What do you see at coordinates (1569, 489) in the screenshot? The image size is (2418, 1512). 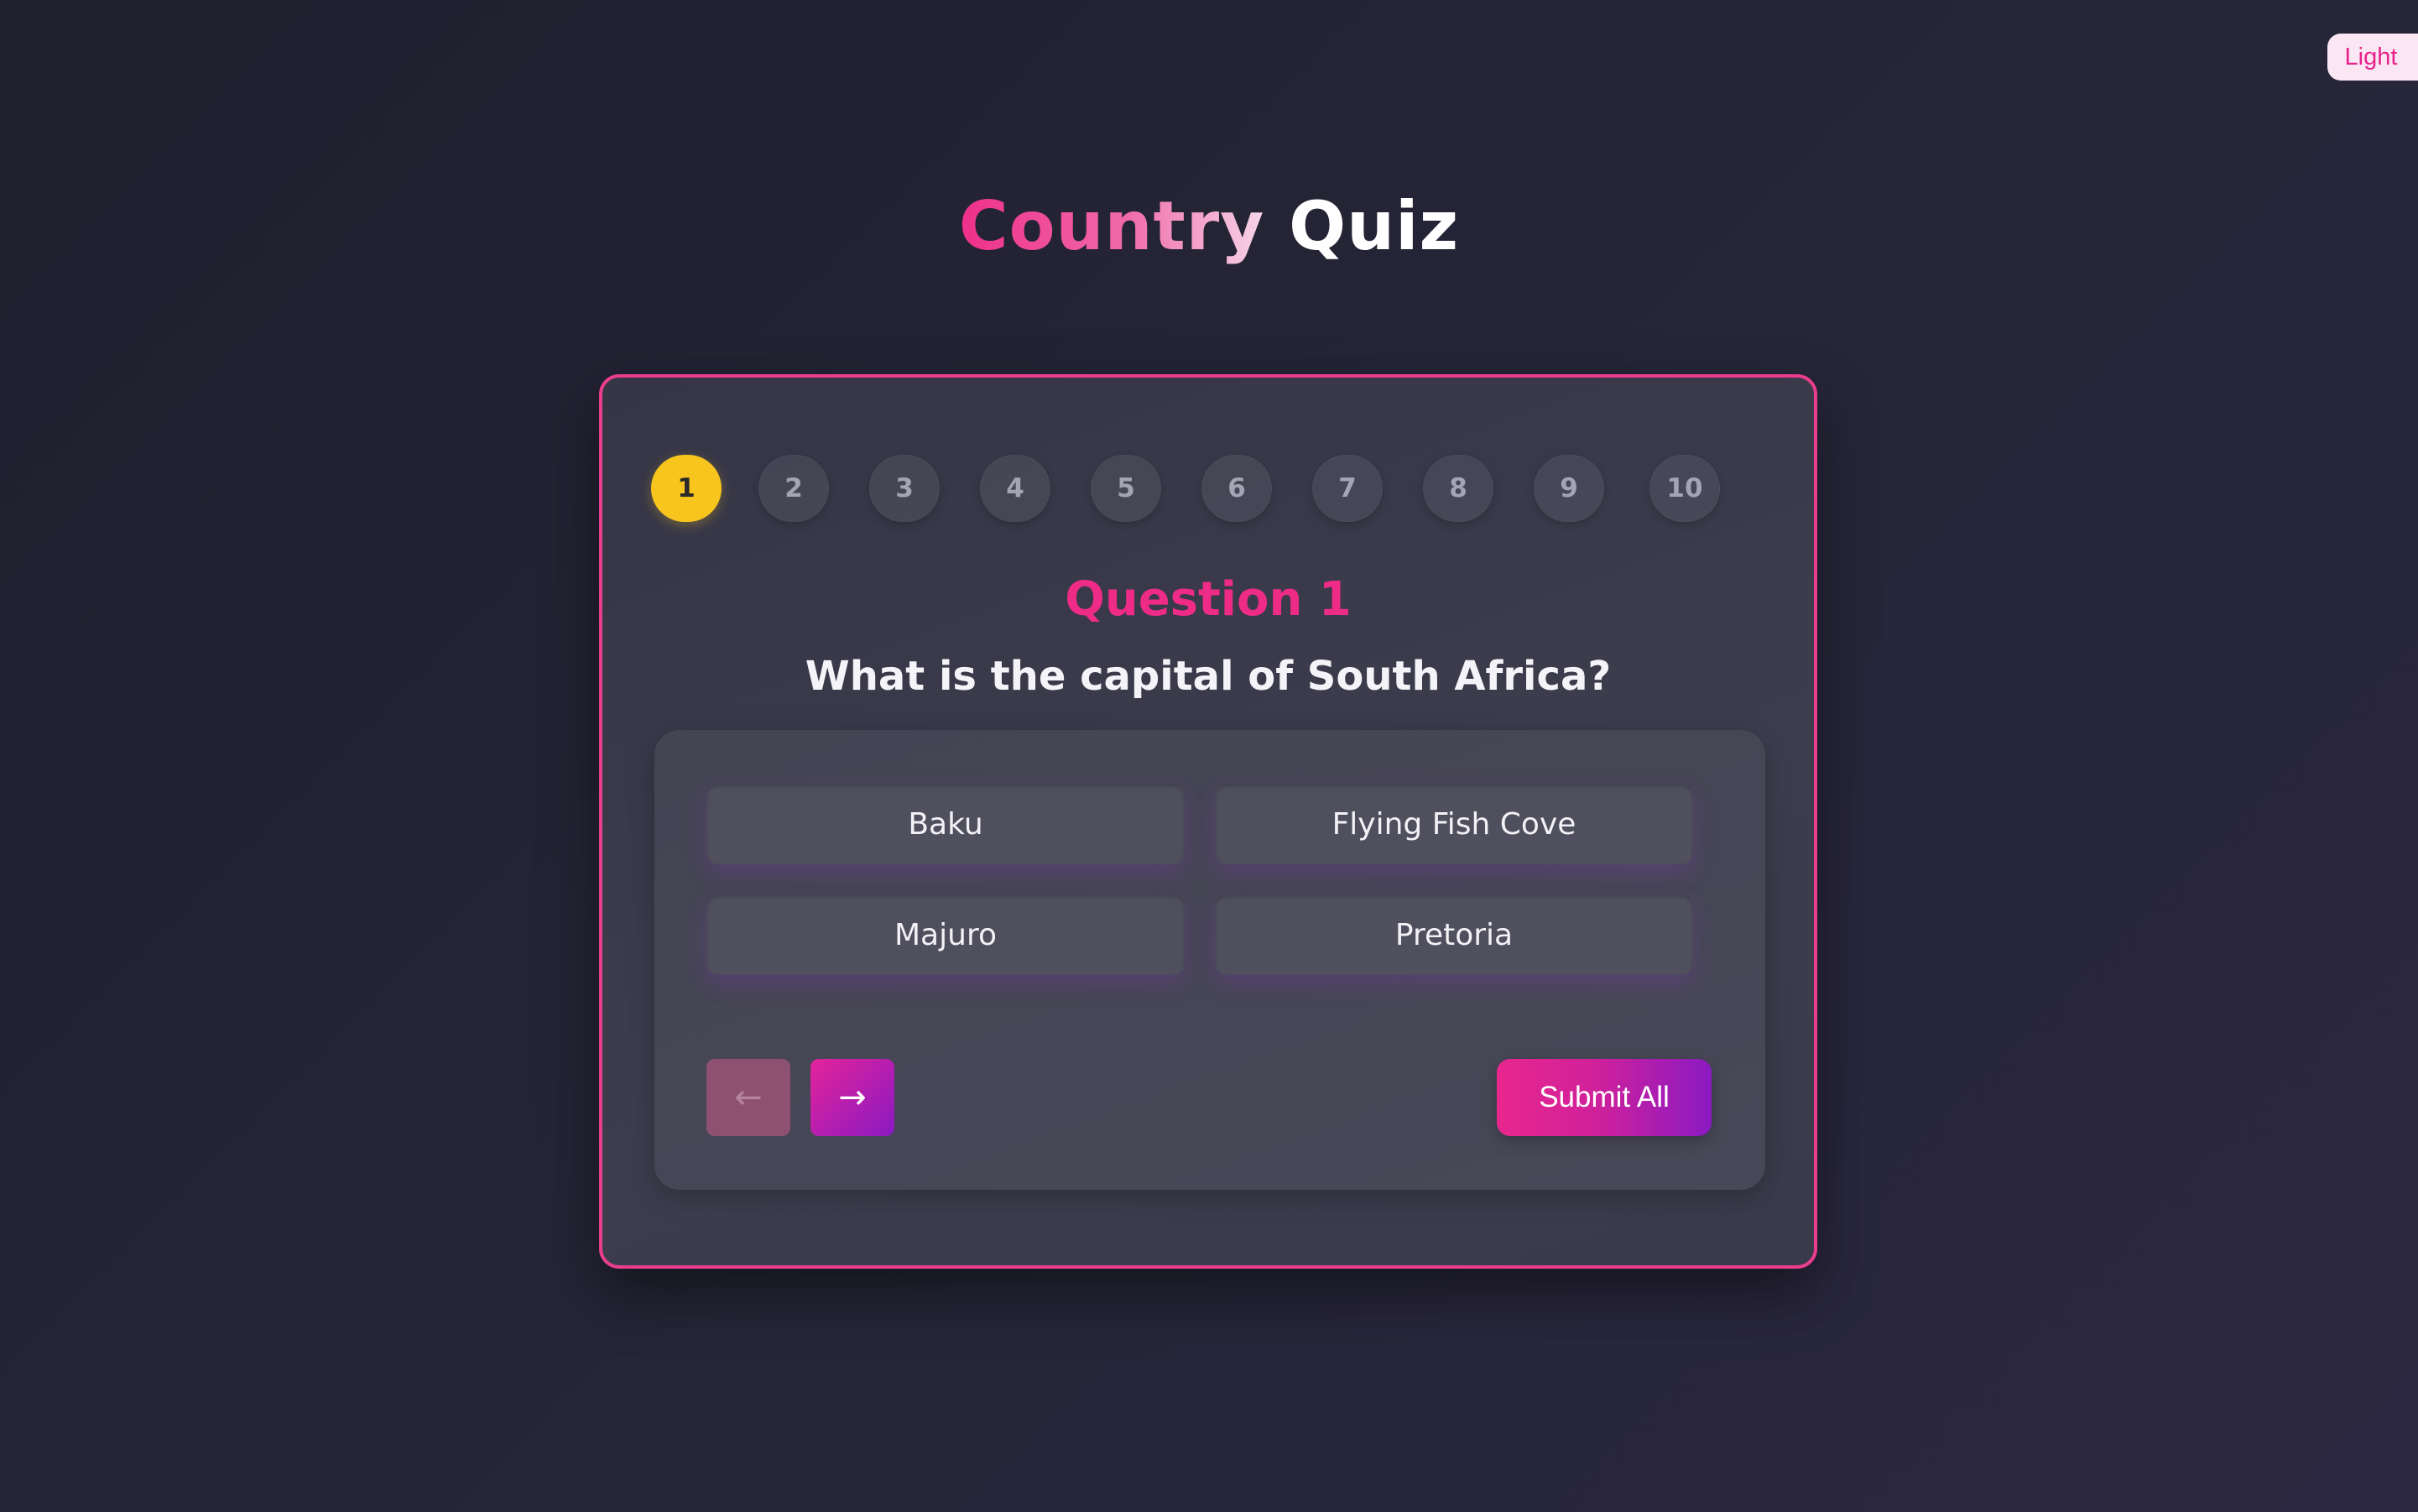 I see `step-9: 9` at bounding box center [1569, 489].